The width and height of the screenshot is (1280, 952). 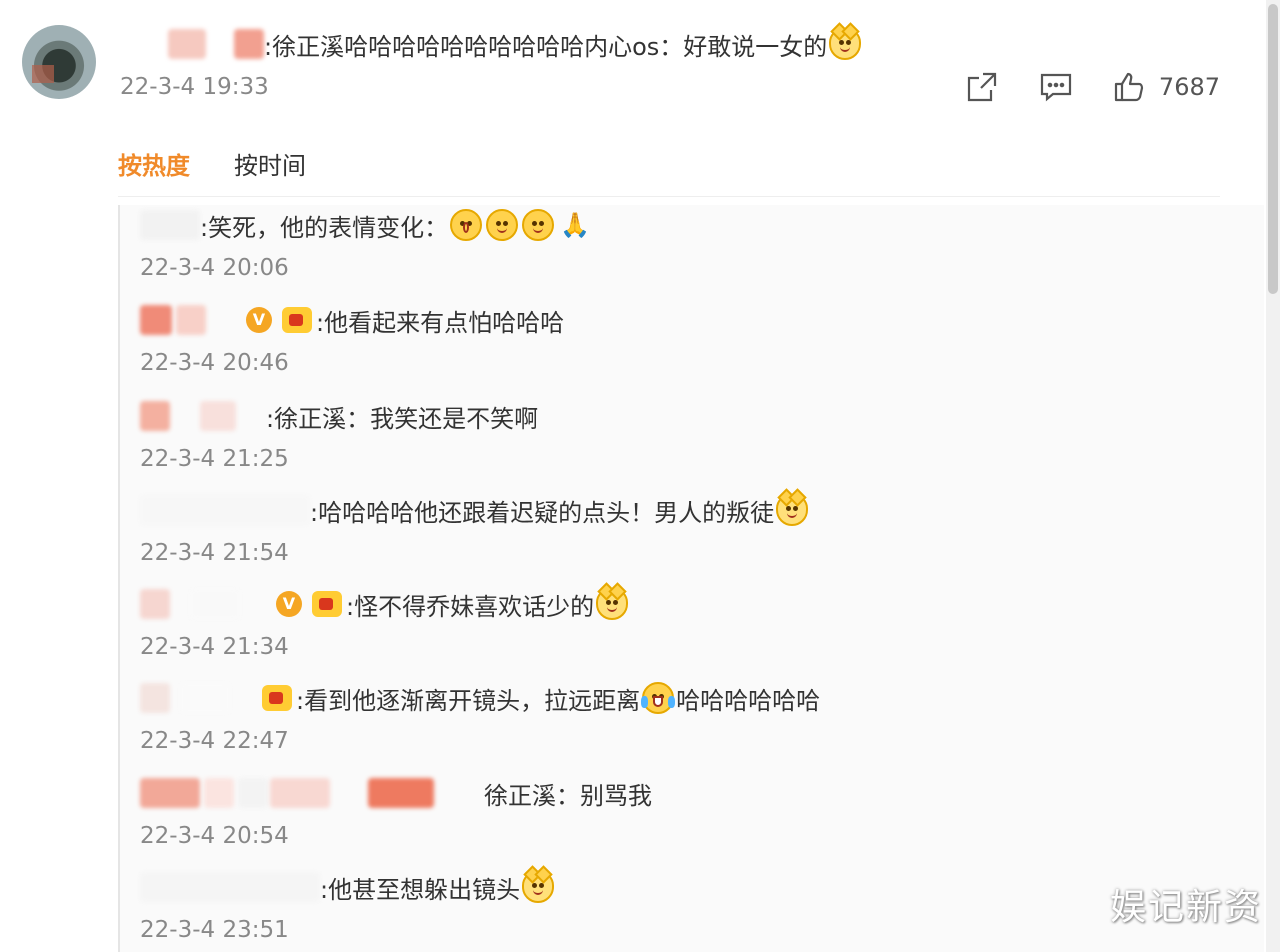 I want to click on post-content: :徐正溪哈哈哈哈哈哈哈哈哈哈内心os：好敢说一女的, so click(x=491, y=44).